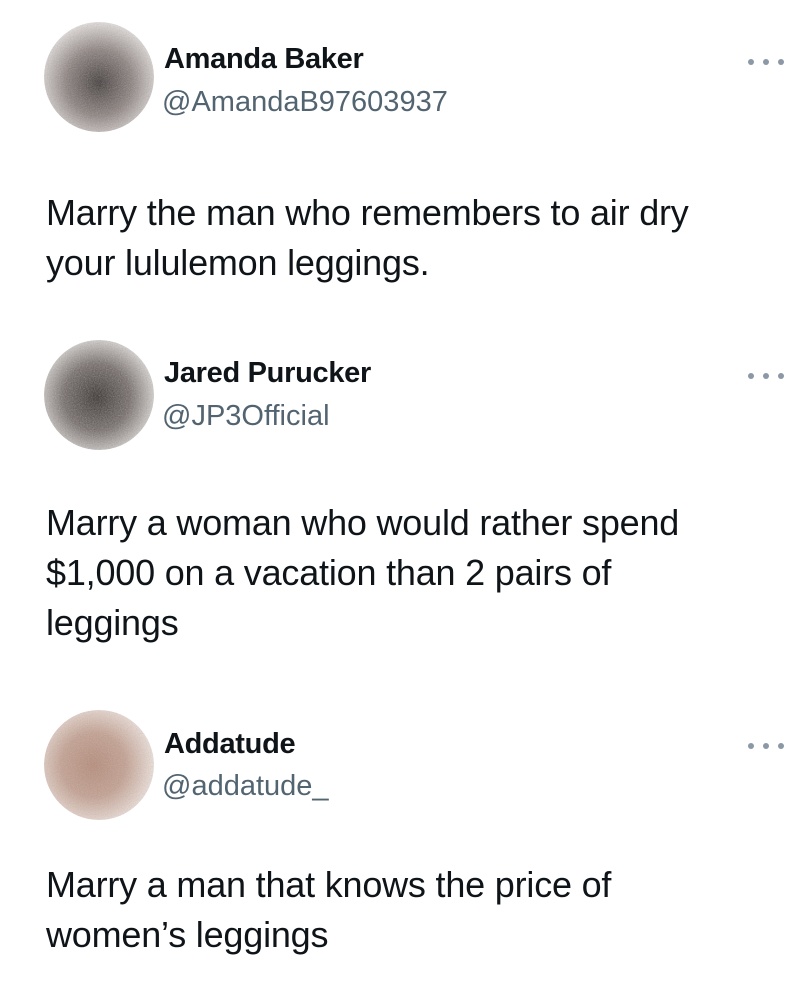 Image resolution: width=800 pixels, height=986 pixels. What do you see at coordinates (267, 373) in the screenshot?
I see `display-name: Jared Purucker` at bounding box center [267, 373].